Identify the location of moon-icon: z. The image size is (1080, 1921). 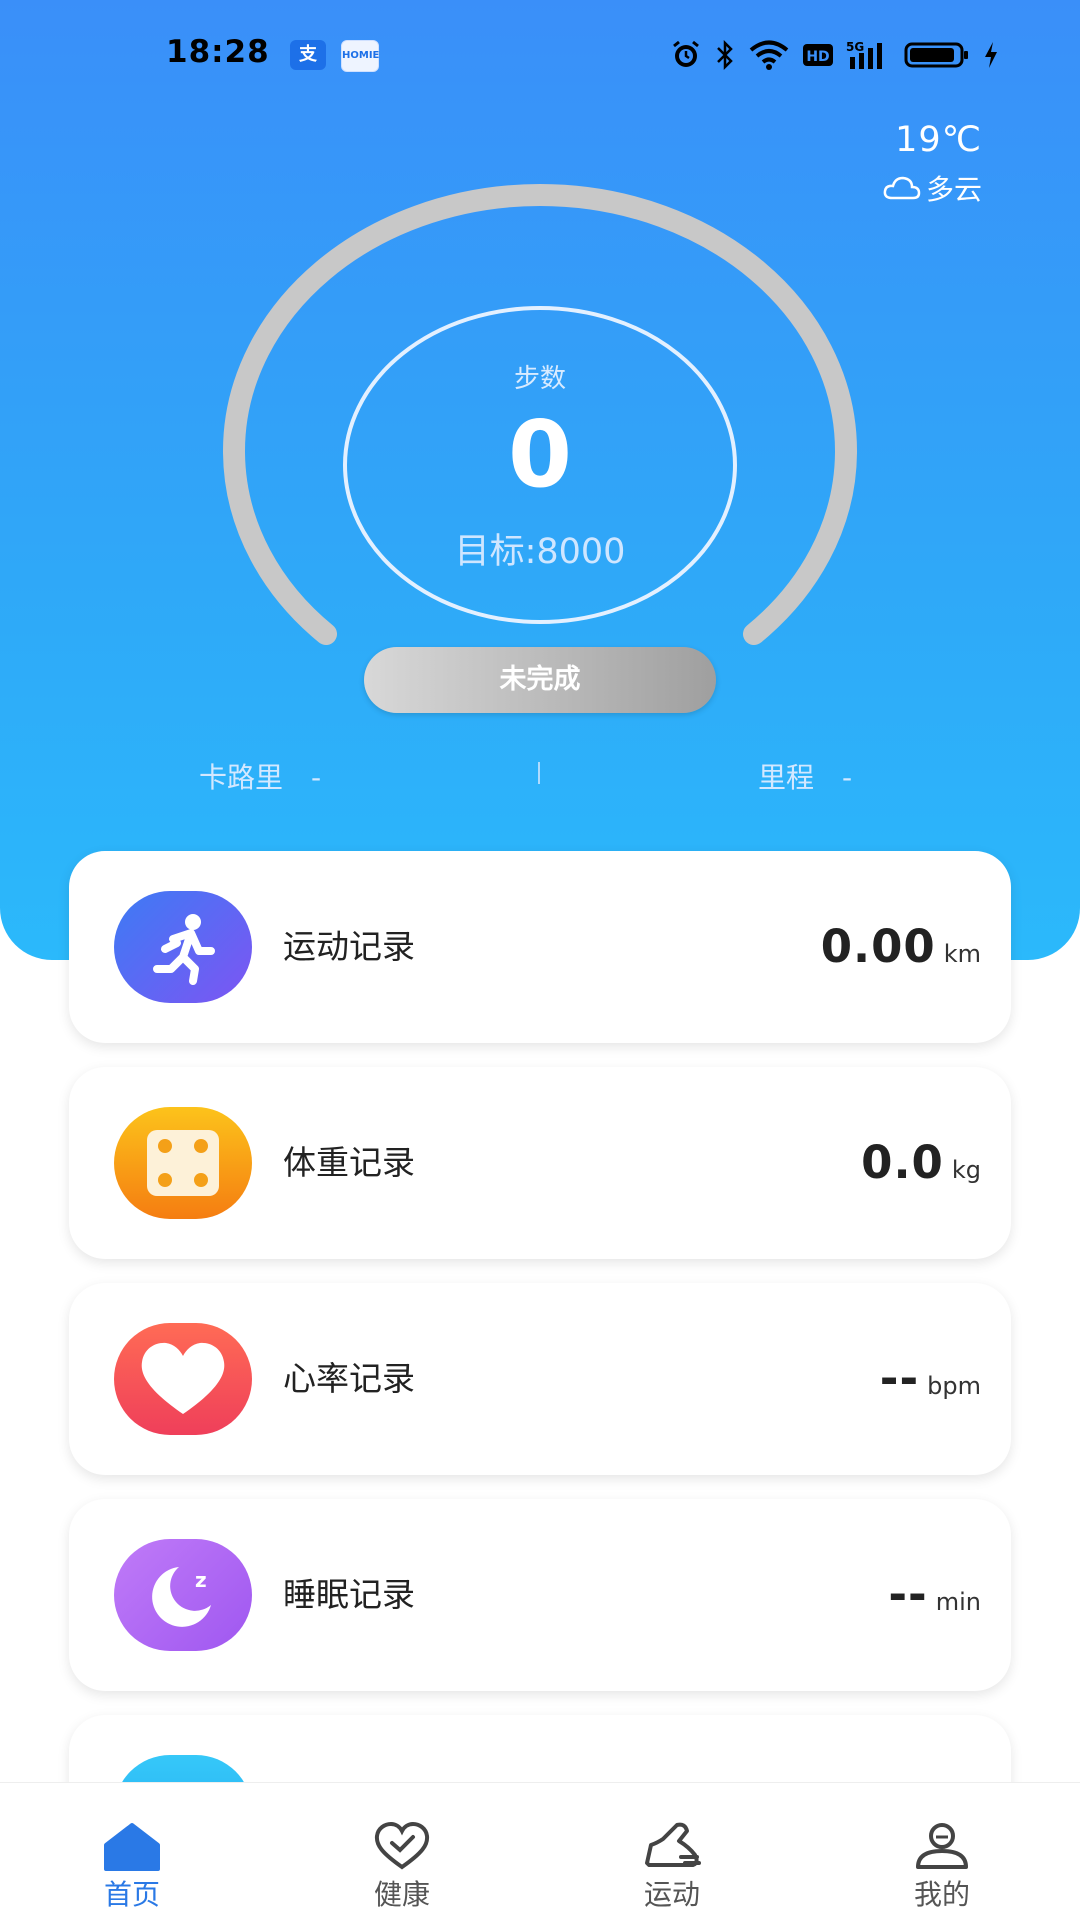
(183, 1595).